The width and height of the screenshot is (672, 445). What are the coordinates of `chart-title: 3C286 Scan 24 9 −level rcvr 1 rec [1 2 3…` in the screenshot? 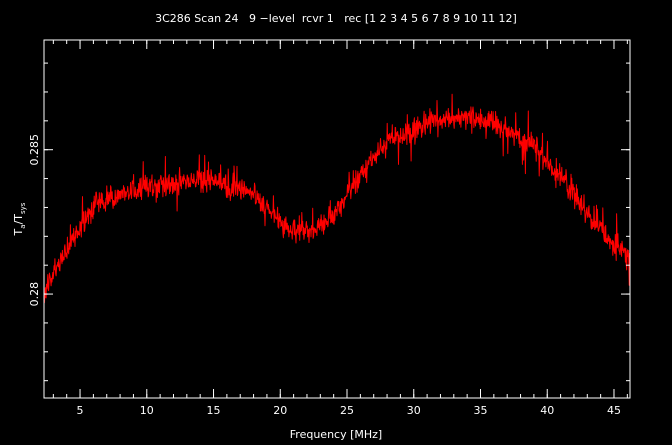 It's located at (336, 18).